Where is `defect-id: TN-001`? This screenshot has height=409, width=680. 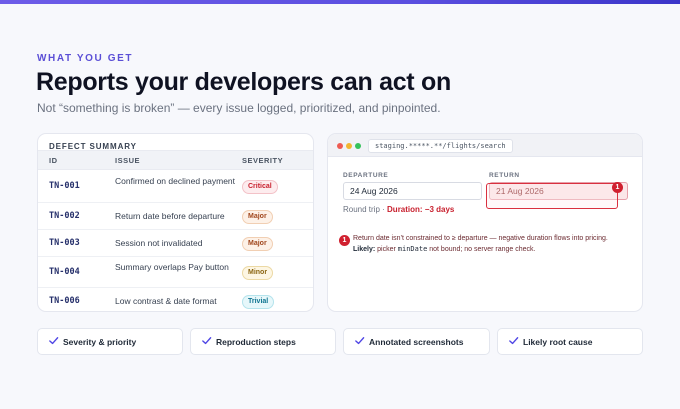 defect-id: TN-001 is located at coordinates (64, 186).